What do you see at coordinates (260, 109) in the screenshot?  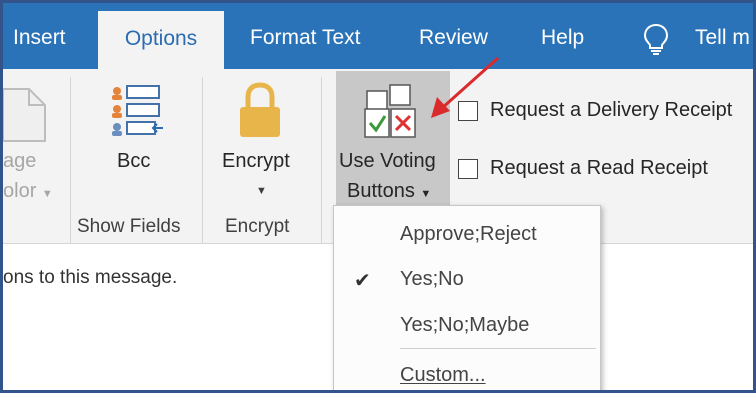 I see `lock-icon` at bounding box center [260, 109].